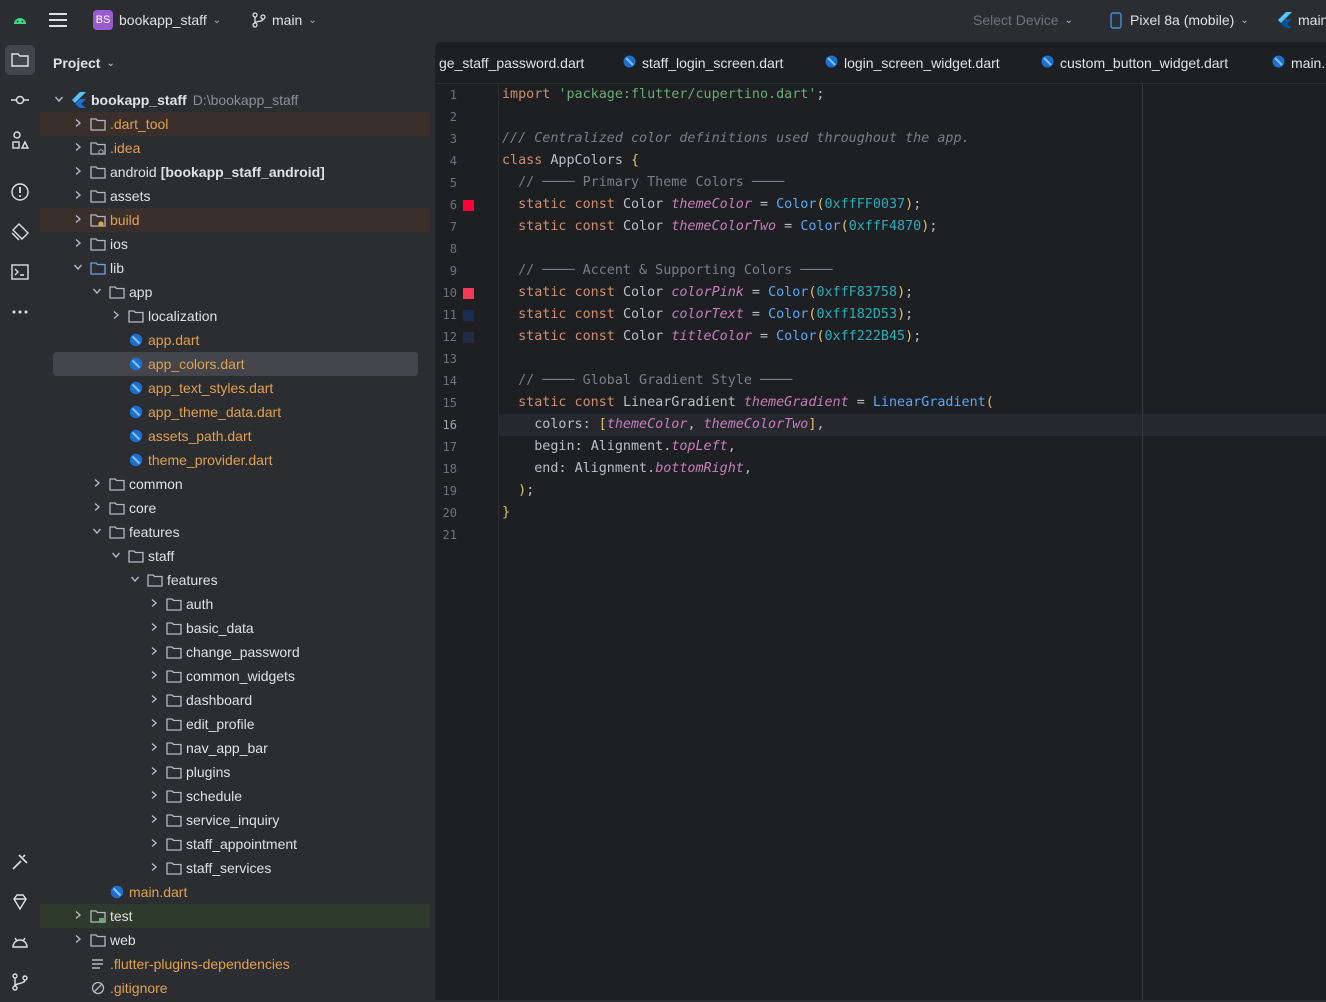 This screenshot has height=1002, width=1326. Describe the element at coordinates (235, 316) in the screenshot. I see `tree-item: localization` at that location.